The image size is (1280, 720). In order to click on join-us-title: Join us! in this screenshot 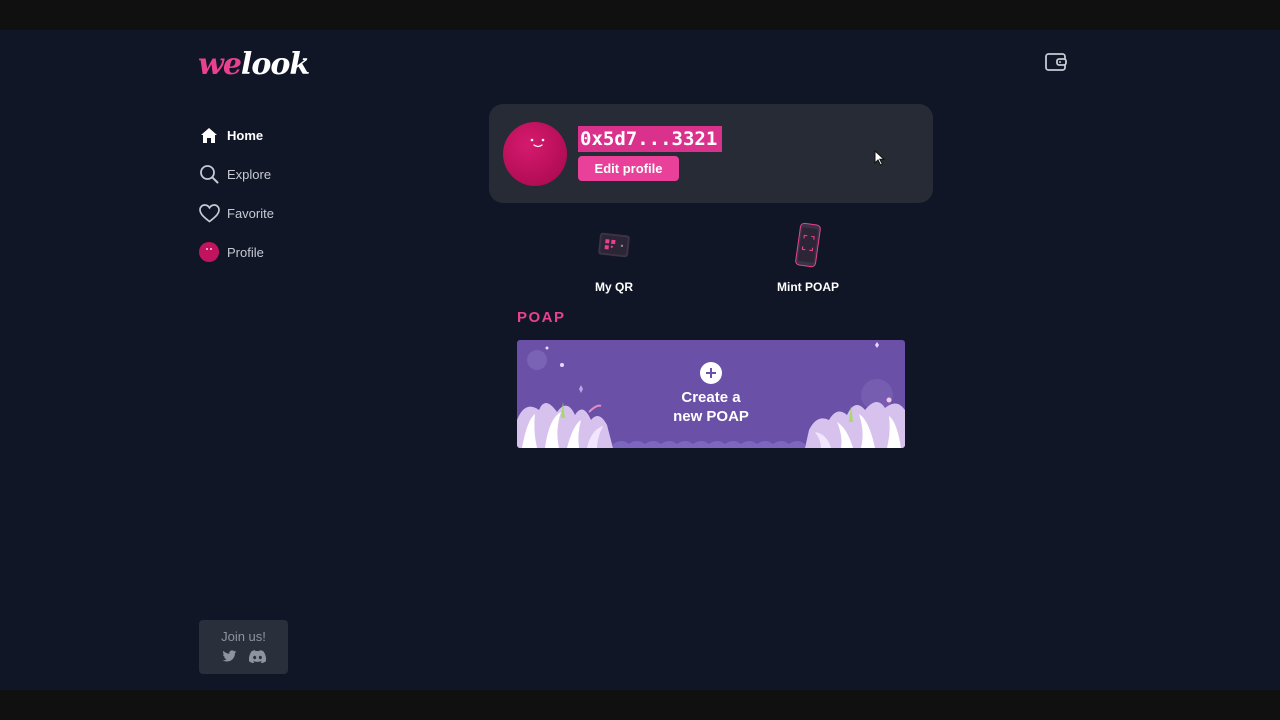, I will do `click(243, 636)`.